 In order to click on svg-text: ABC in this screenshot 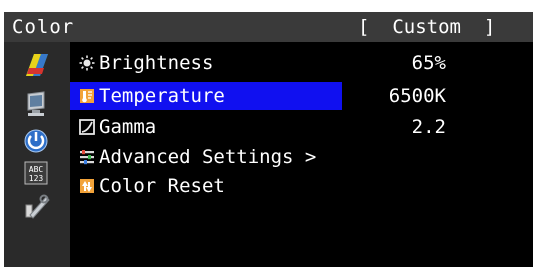, I will do `click(36, 169)`.